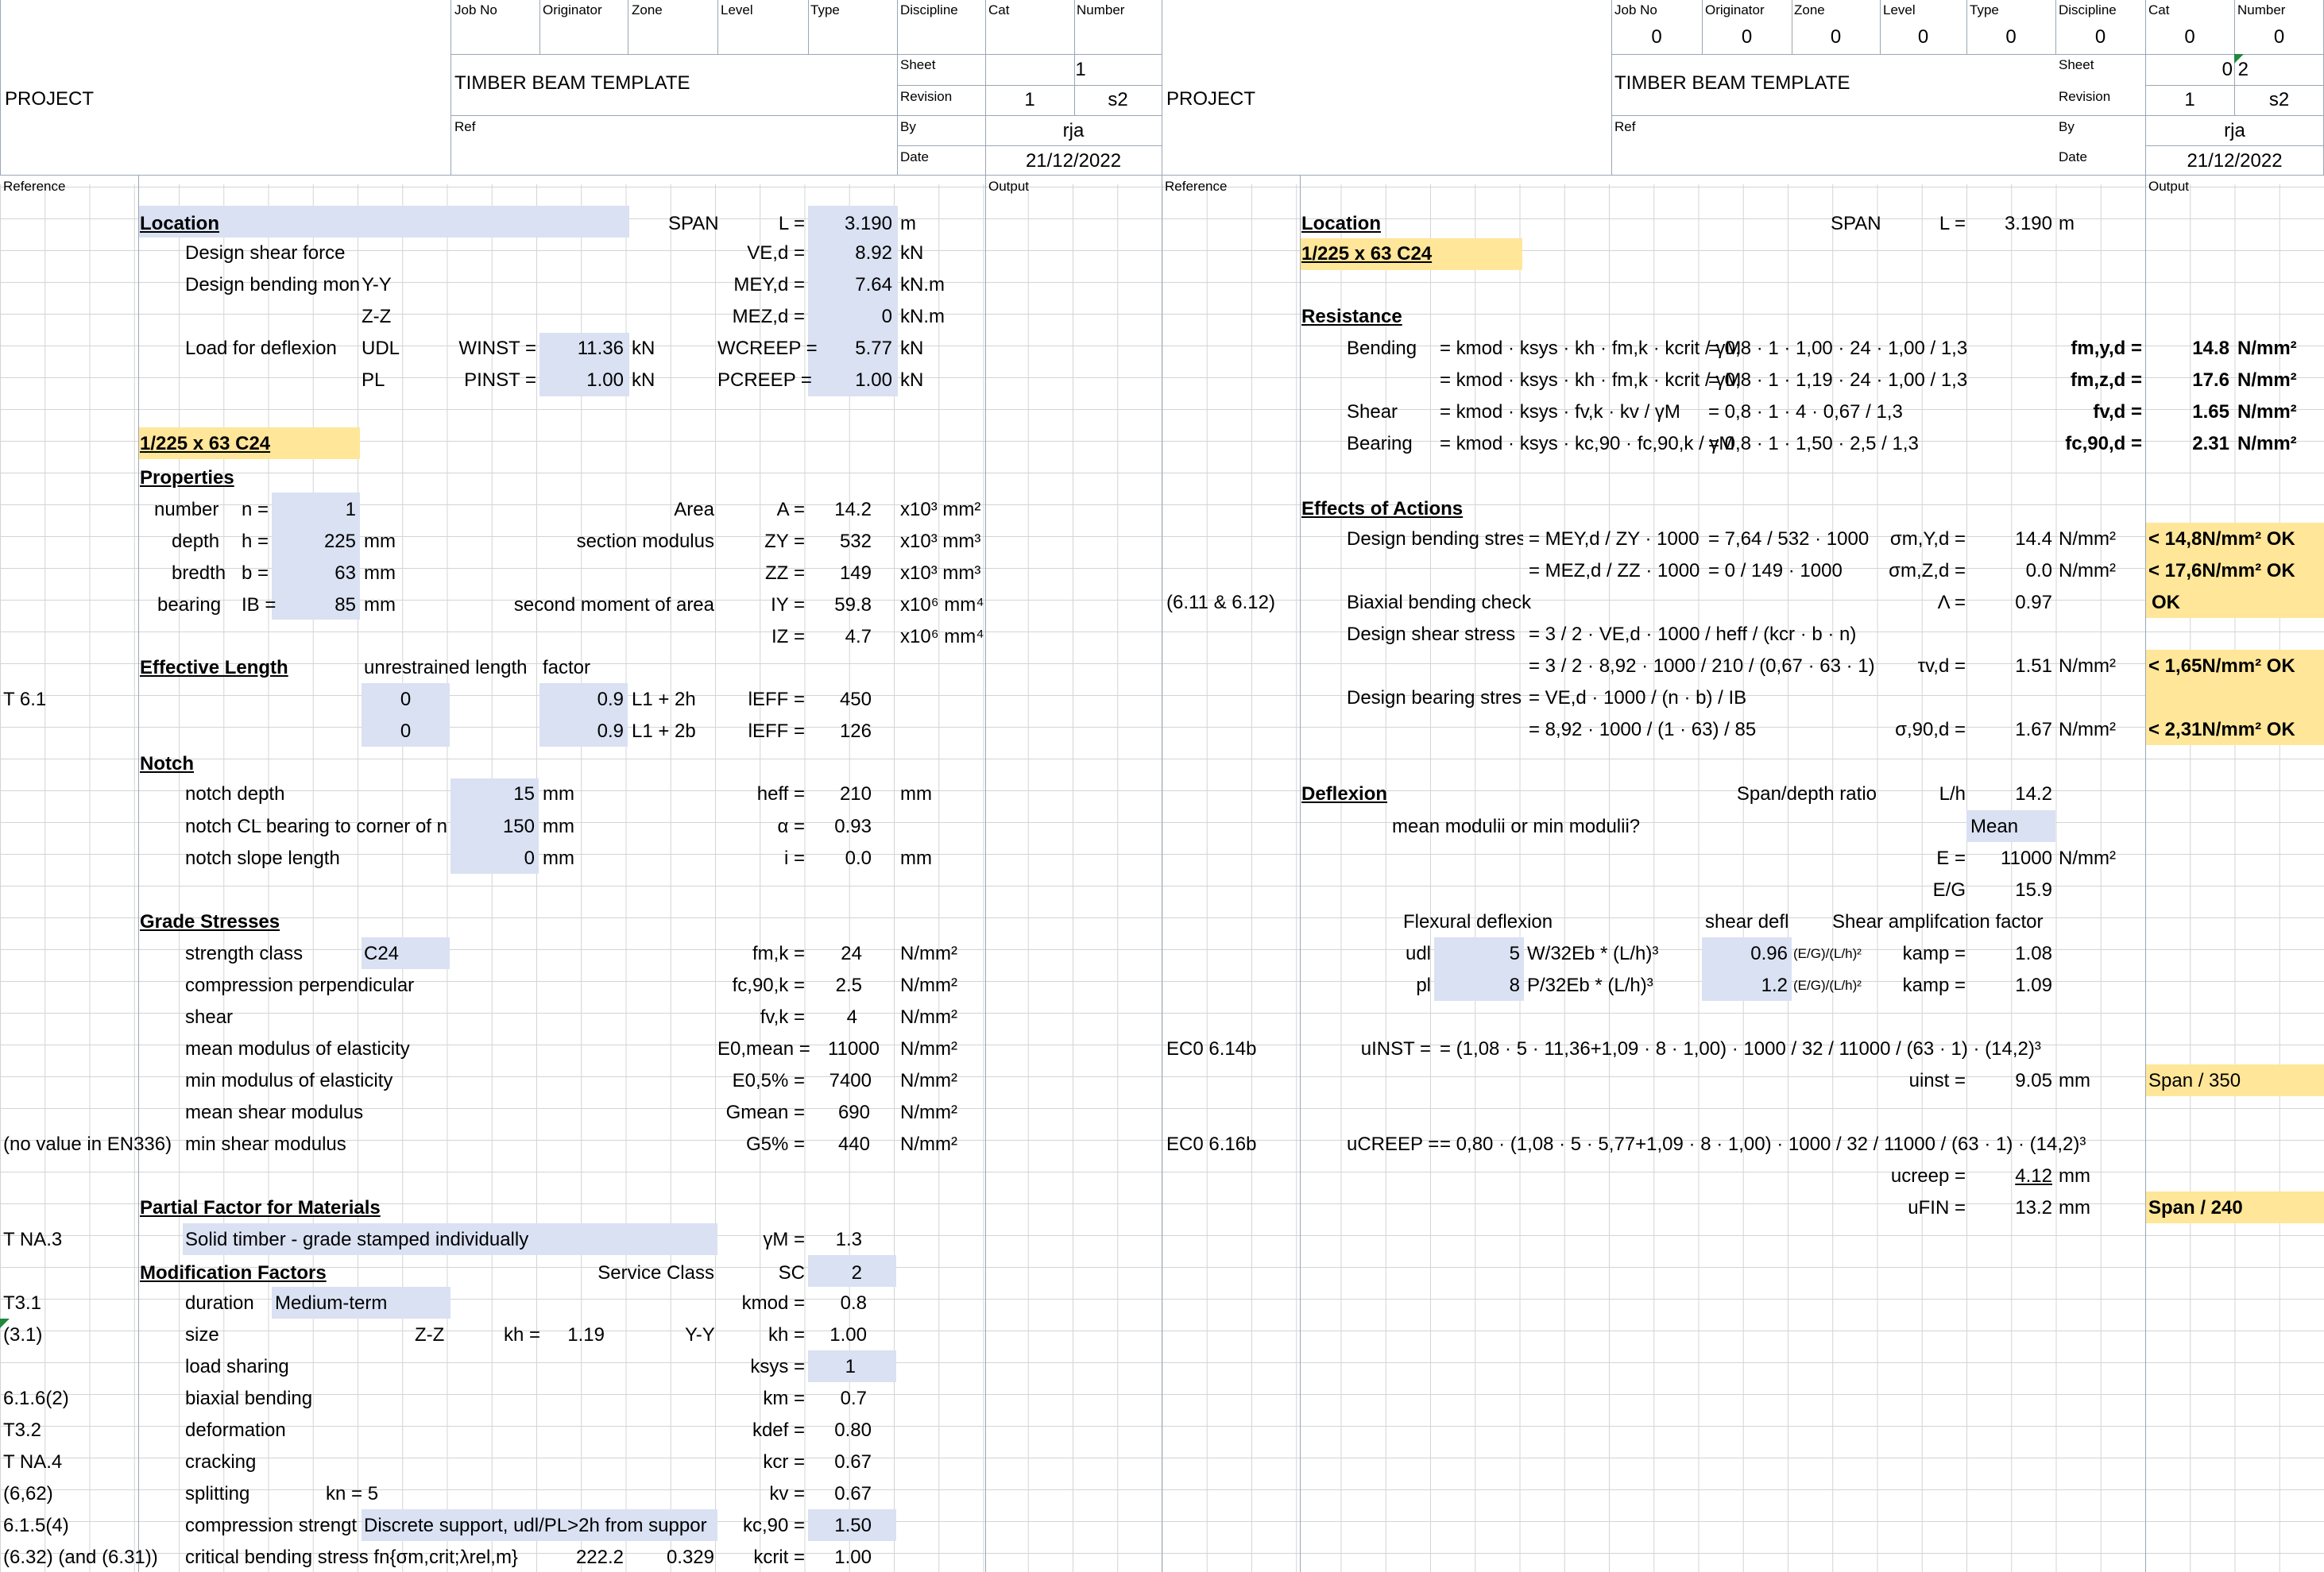 Image resolution: width=2324 pixels, height=1572 pixels. Describe the element at coordinates (2033, 1176) in the screenshot. I see `value: 4.12` at that location.